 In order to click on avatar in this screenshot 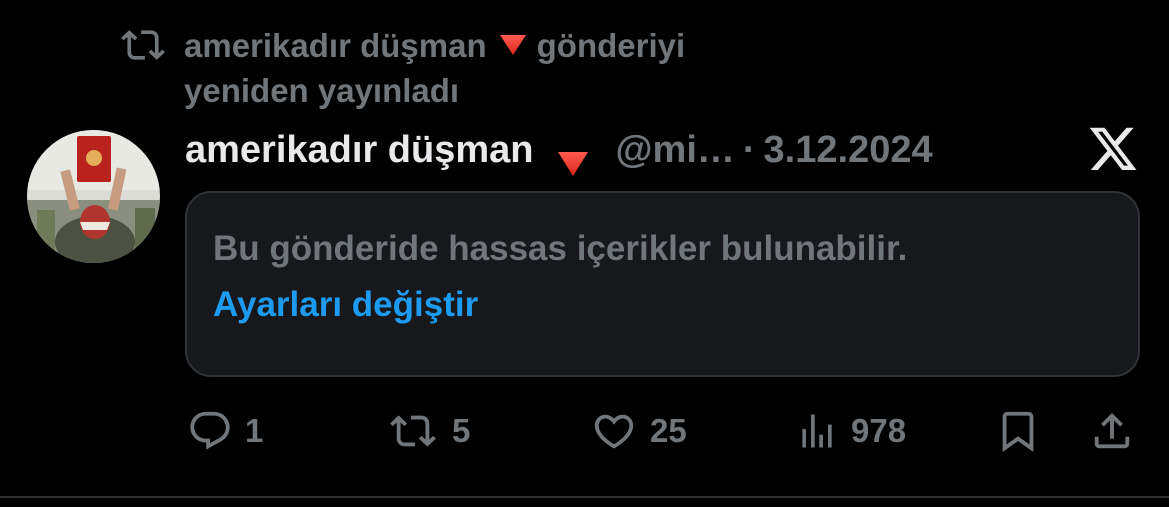, I will do `click(93, 196)`.